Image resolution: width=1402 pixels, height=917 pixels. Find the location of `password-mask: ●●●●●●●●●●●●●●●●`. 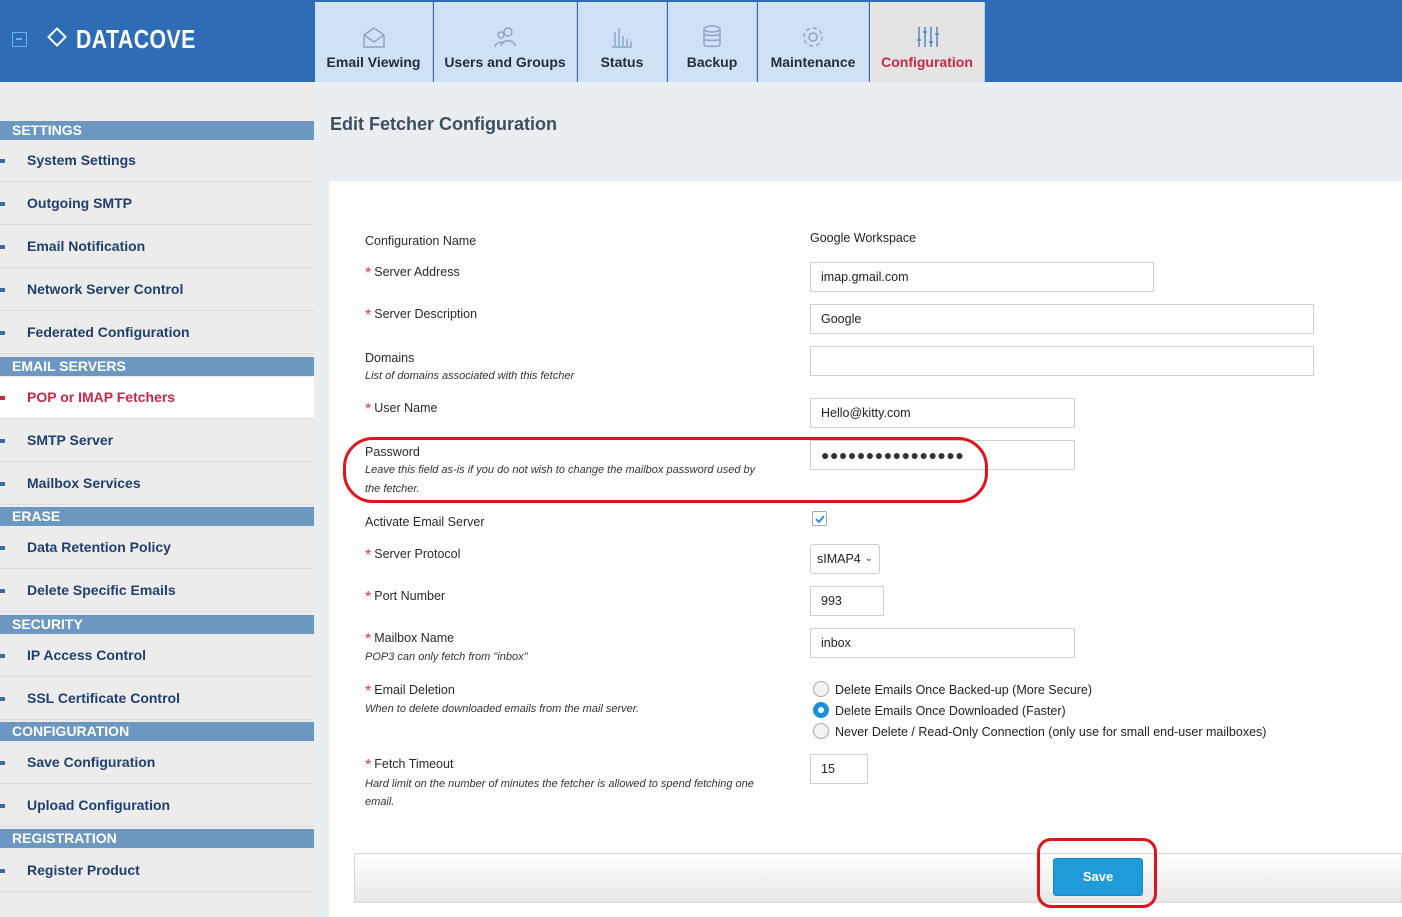

password-mask: ●●●●●●●●●●●●●●●● is located at coordinates (893, 455).